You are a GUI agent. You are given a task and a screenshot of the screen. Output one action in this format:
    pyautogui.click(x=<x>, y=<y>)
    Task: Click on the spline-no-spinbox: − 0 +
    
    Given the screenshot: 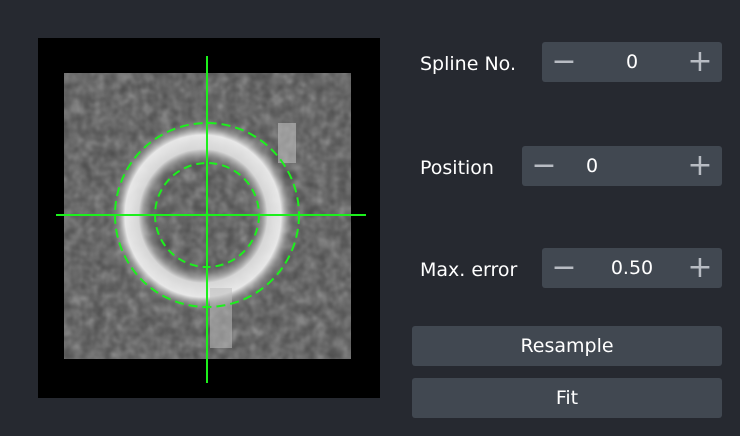 What is the action you would take?
    pyautogui.click(x=632, y=62)
    